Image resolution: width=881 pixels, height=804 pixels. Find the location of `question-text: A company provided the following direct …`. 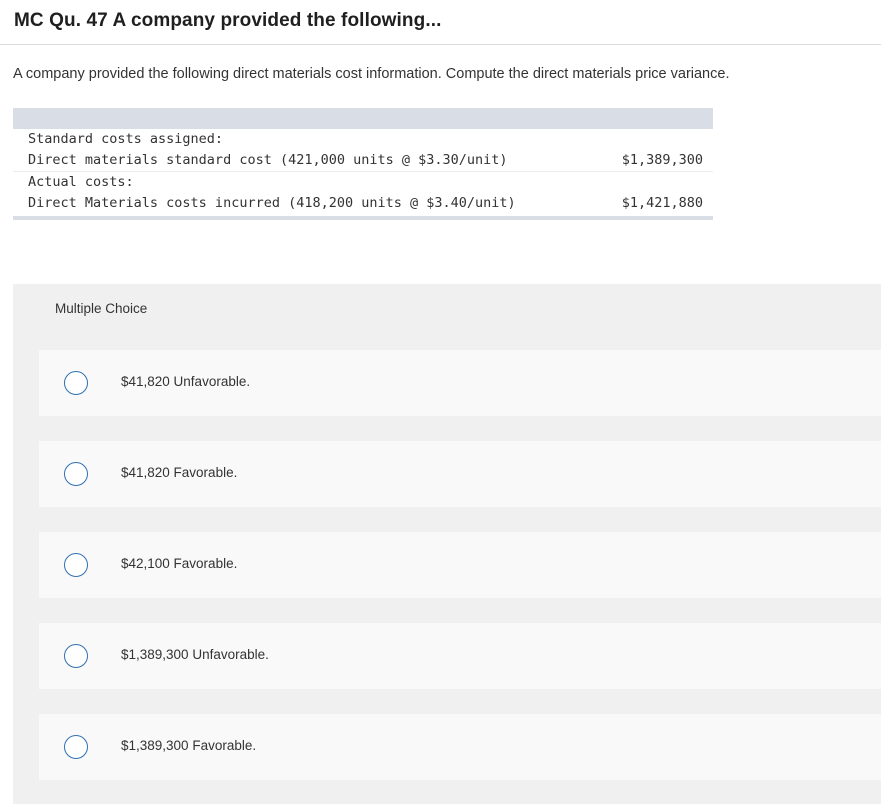

question-text: A company provided the following direct … is located at coordinates (371, 74).